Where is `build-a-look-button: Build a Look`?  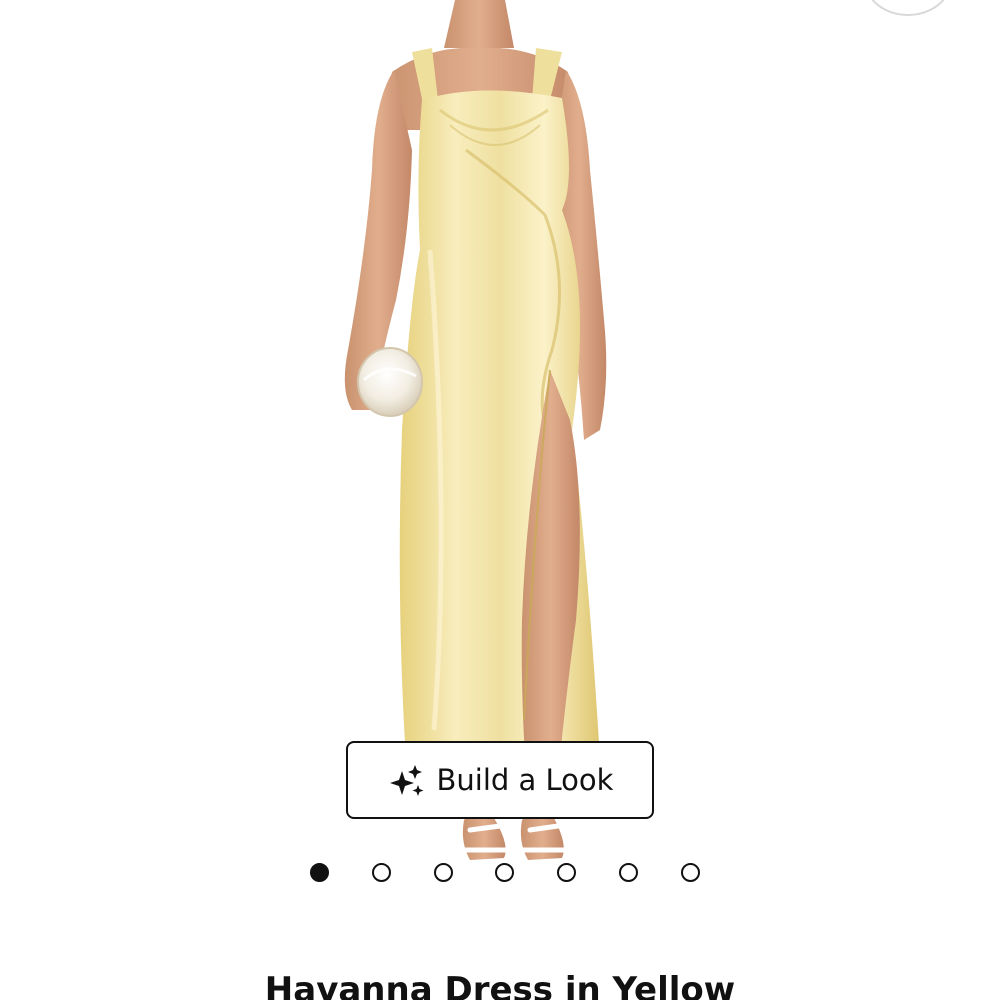 build-a-look-button: Build a Look is located at coordinates (500, 780).